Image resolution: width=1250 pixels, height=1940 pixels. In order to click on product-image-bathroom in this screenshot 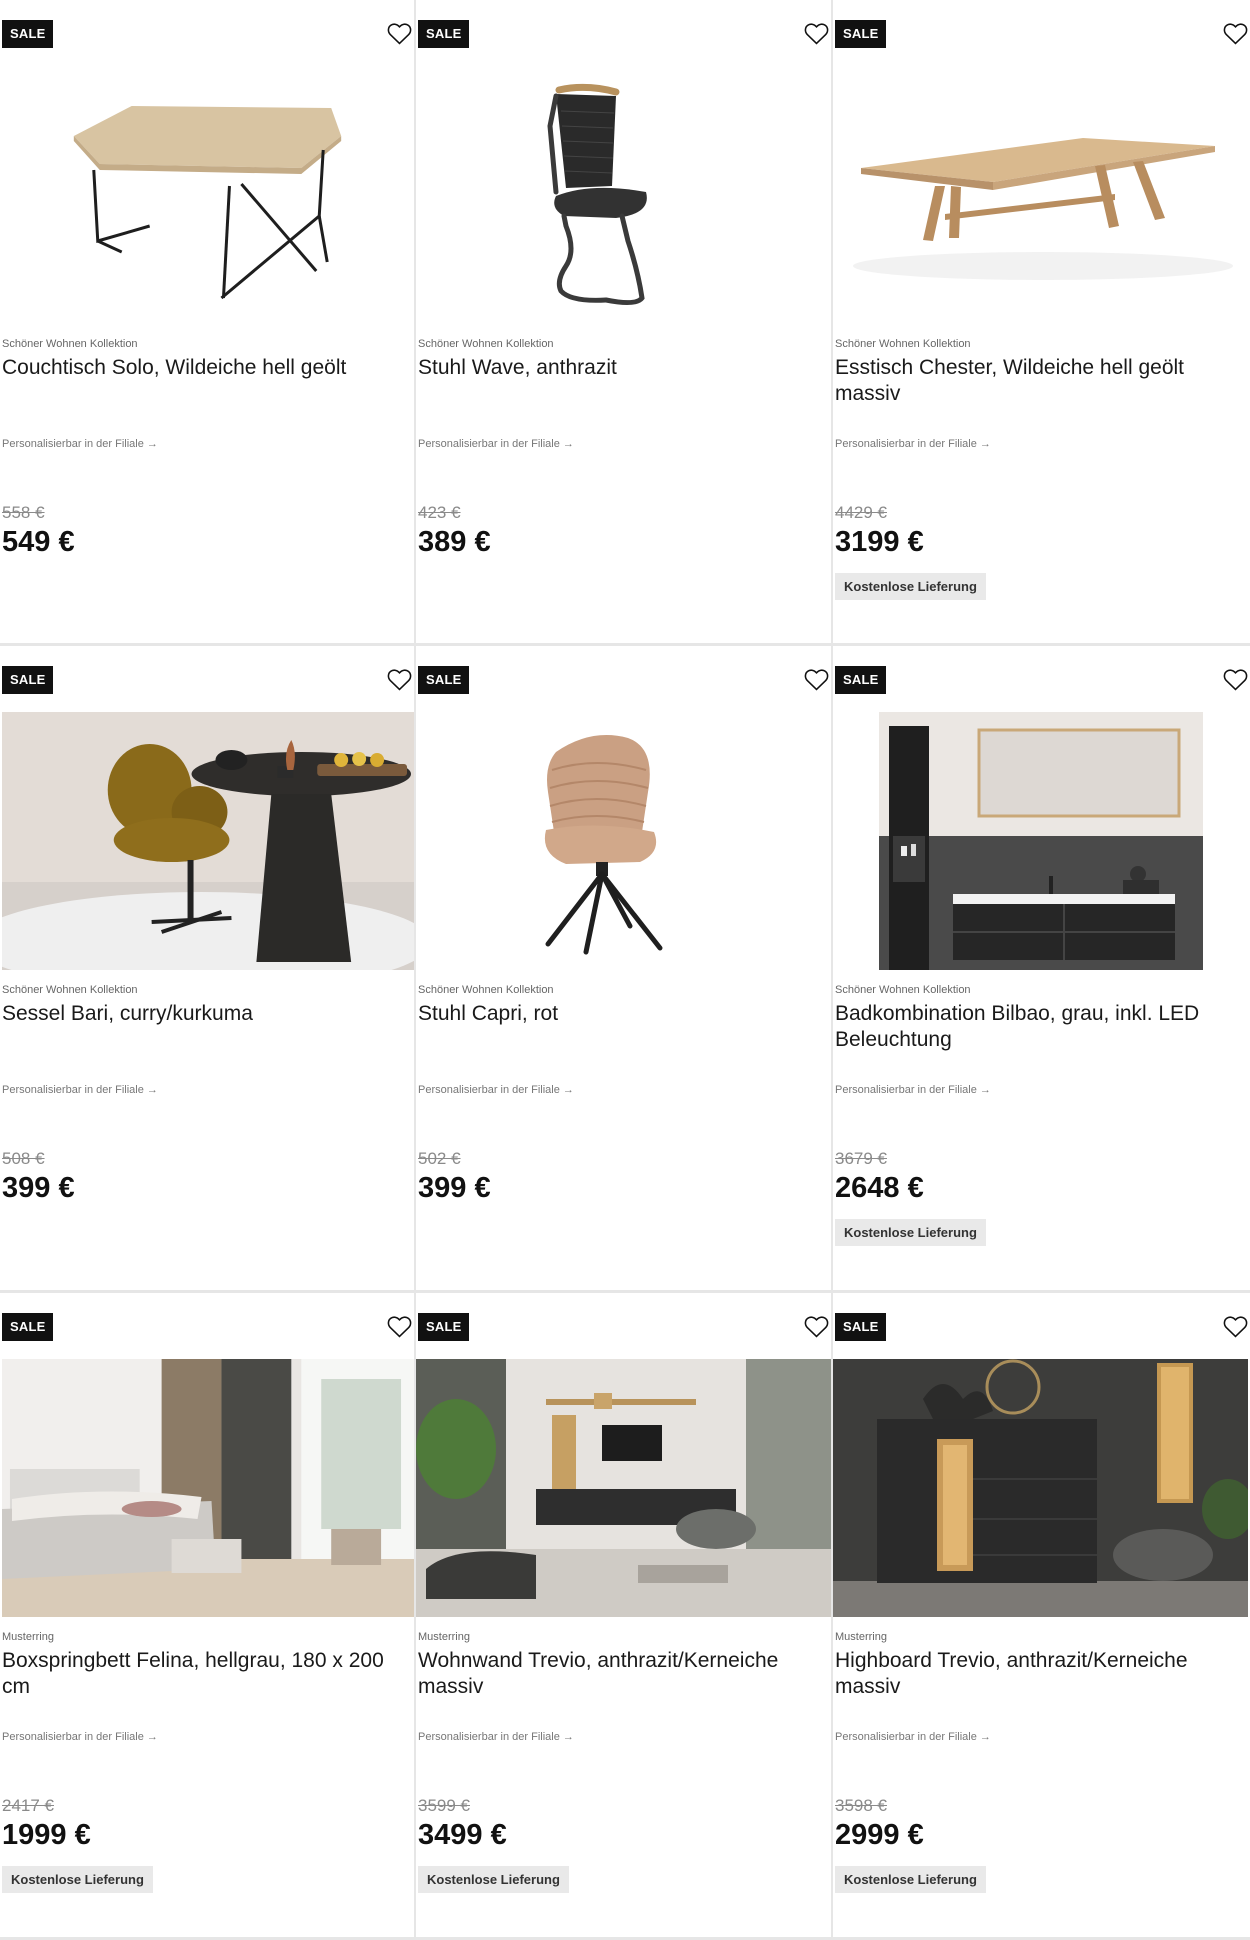, I will do `click(1040, 841)`.